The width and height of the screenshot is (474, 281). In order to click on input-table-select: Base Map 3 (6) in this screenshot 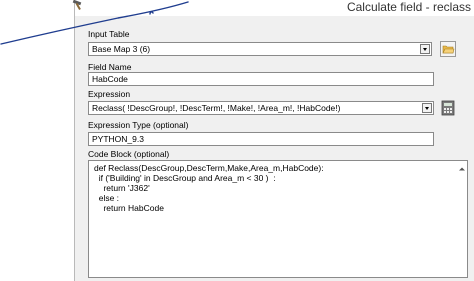, I will do `click(260, 49)`.